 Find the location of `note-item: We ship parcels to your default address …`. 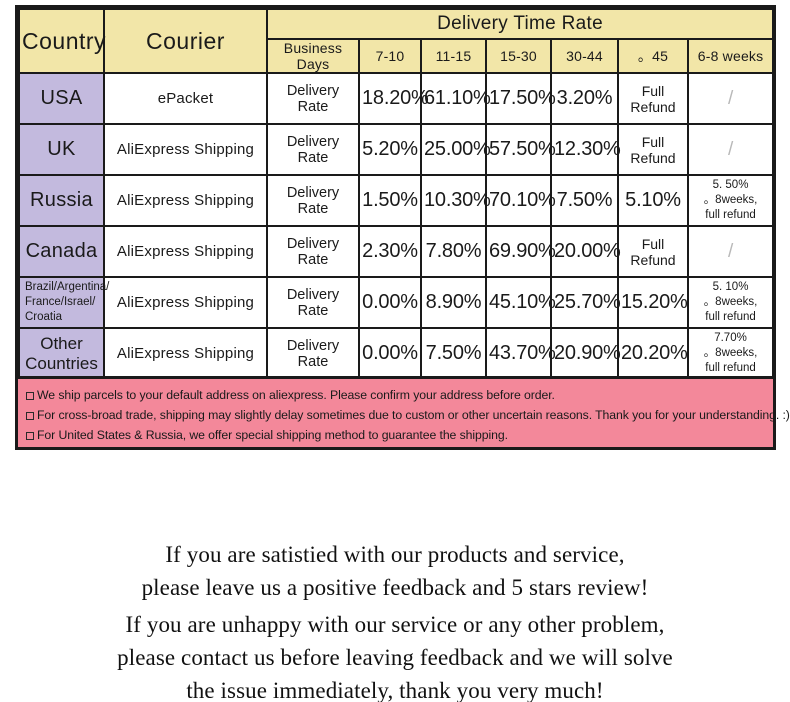

note-item: We ship parcels to your default address … is located at coordinates (395, 396).